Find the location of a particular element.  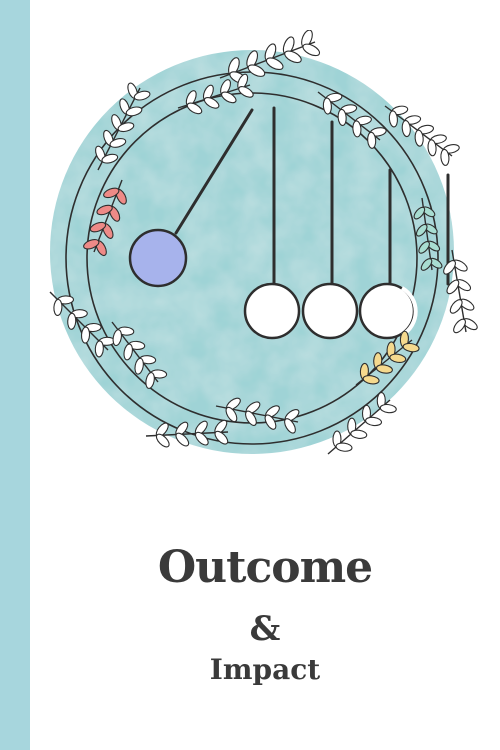

swinging-ball is located at coordinates (158, 258).